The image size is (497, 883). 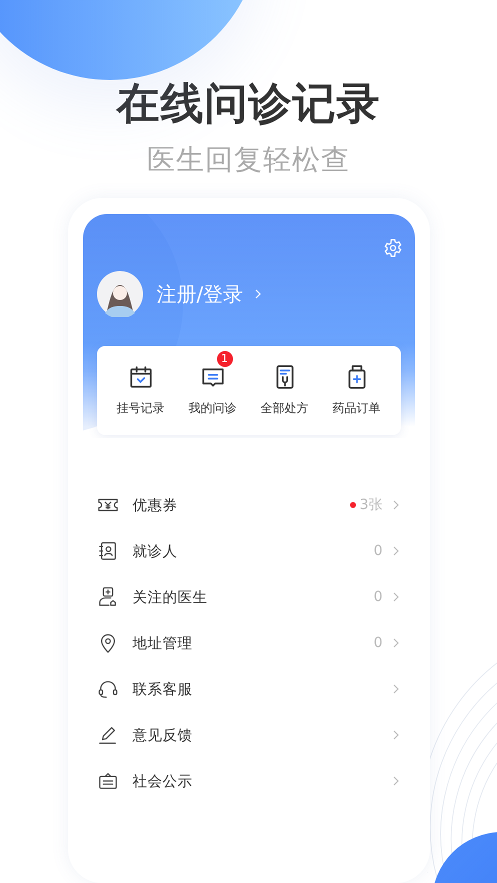 What do you see at coordinates (107, 551) in the screenshot?
I see `contact-card-icon` at bounding box center [107, 551].